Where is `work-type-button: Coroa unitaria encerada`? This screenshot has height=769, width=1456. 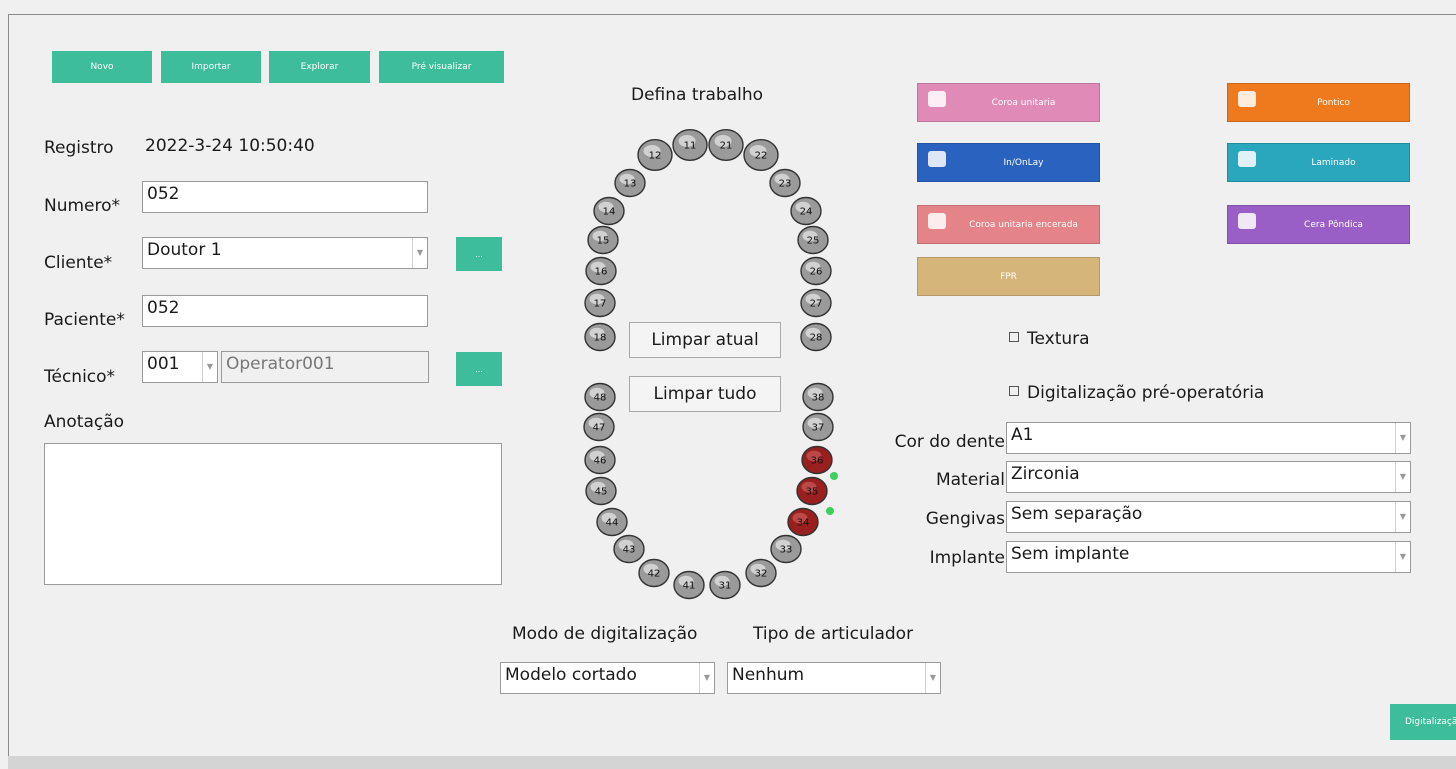
work-type-button: Coroa unitaria encerada is located at coordinates (1008, 224).